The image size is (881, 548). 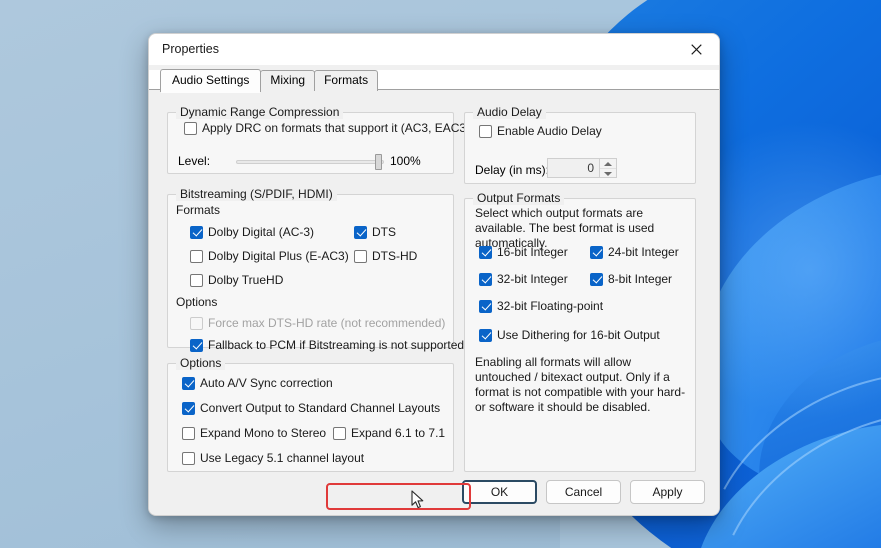 I want to click on label-level: Level:, so click(x=194, y=161).